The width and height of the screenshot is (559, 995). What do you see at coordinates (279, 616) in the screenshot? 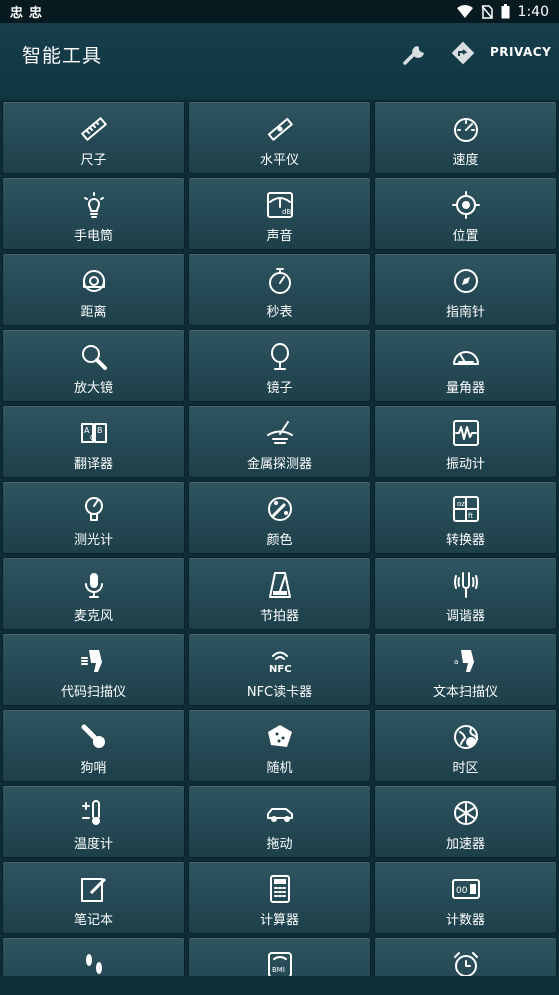
I see `tool-label: 节拍器` at bounding box center [279, 616].